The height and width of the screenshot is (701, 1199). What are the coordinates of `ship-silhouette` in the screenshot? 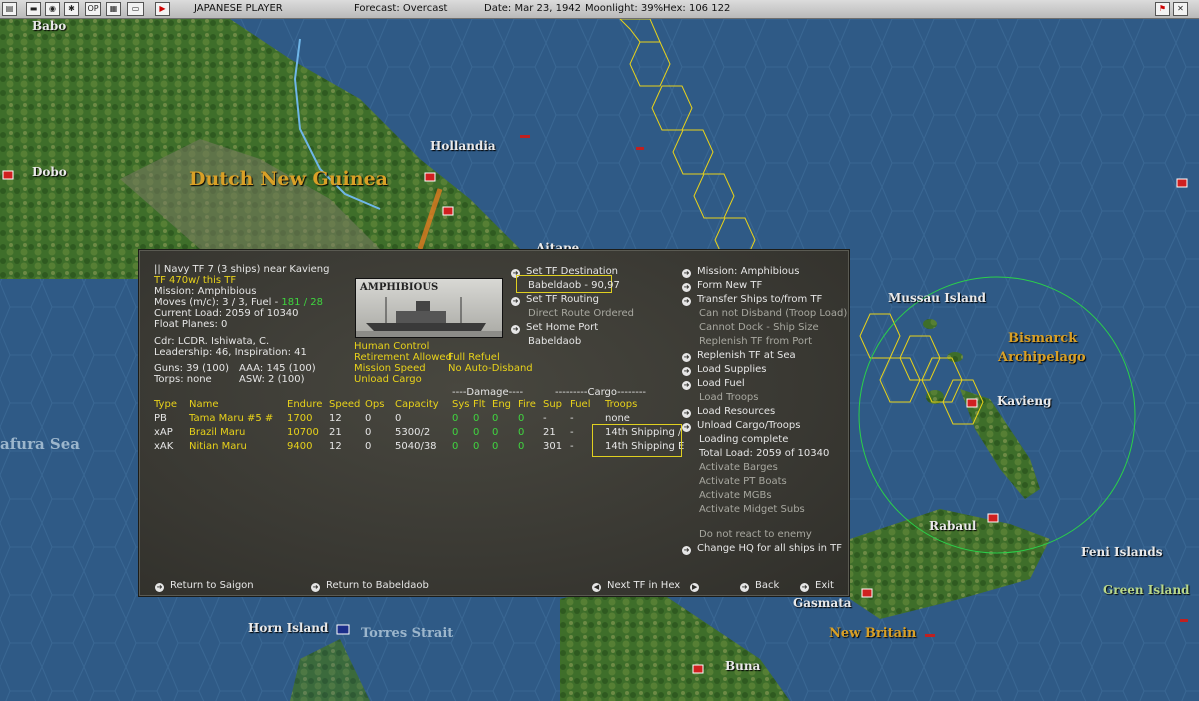 It's located at (429, 317).